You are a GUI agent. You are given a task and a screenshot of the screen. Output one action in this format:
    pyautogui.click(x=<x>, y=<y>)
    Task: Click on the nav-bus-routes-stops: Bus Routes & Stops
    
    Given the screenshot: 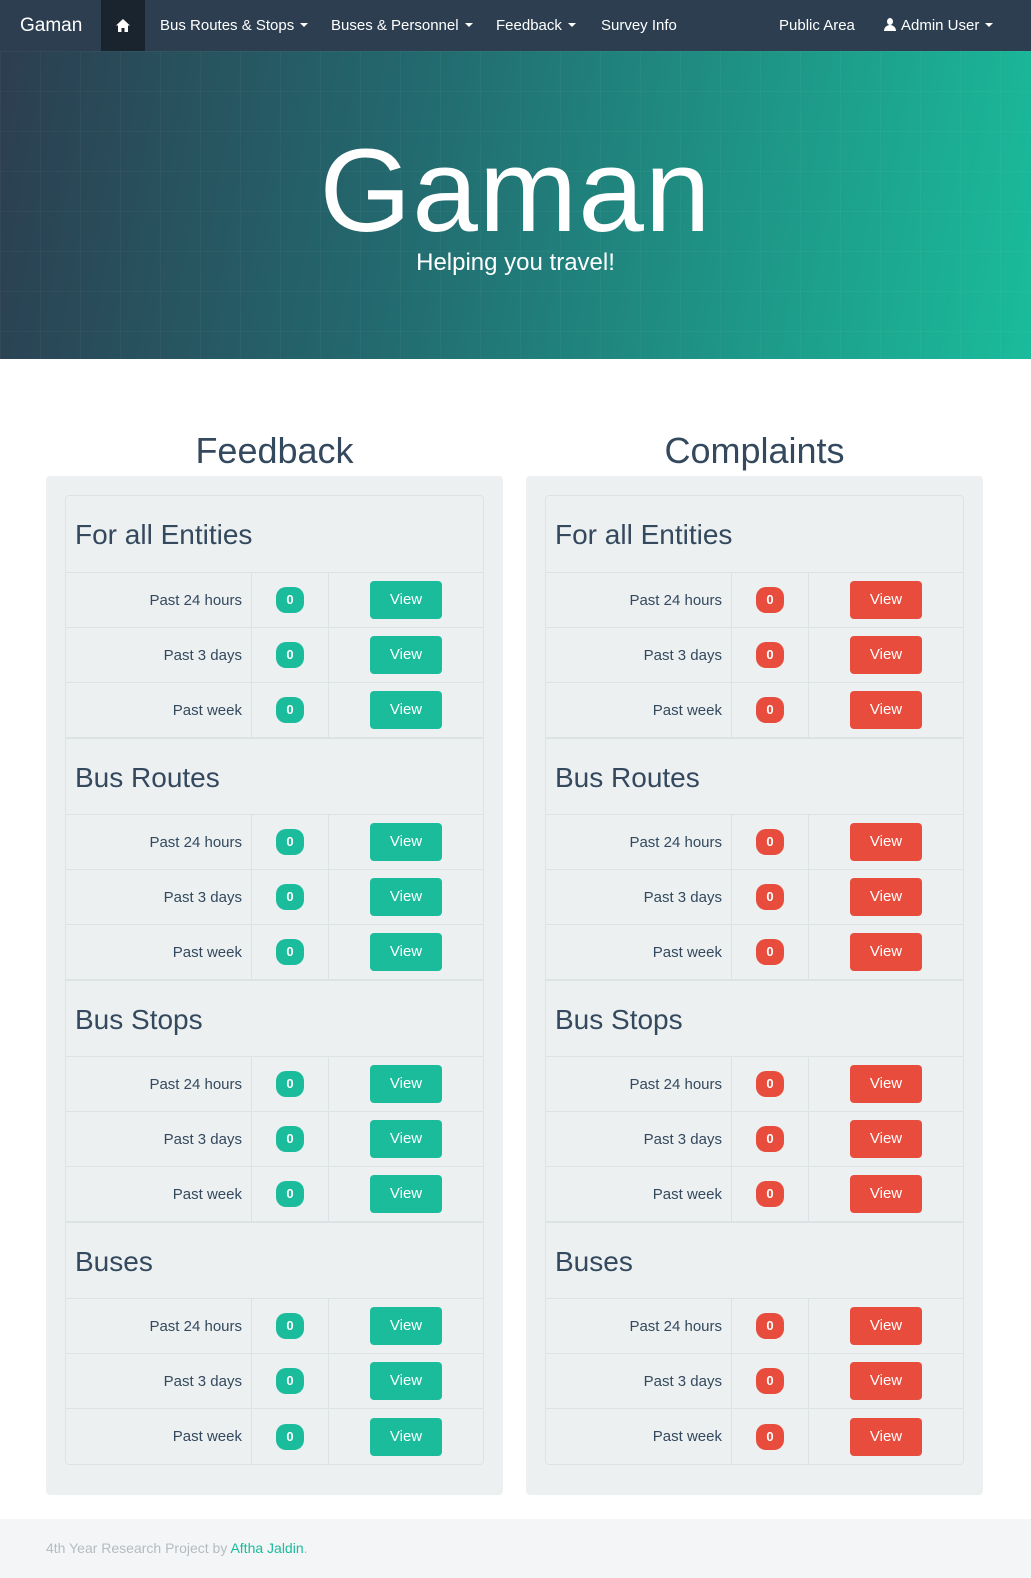 What is the action you would take?
    pyautogui.click(x=234, y=25)
    